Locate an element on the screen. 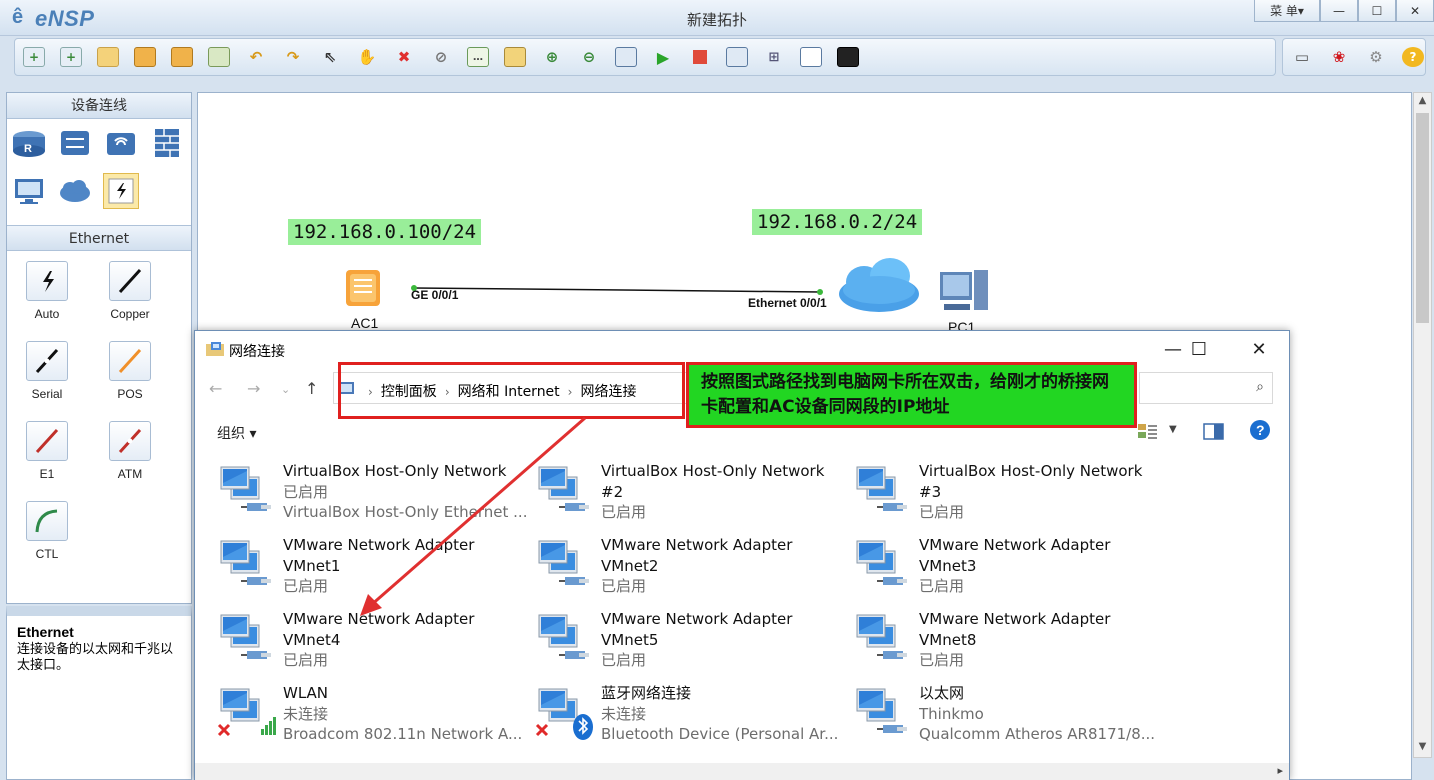  adapter-name: 蓝牙网络连接 is located at coordinates (646, 693).